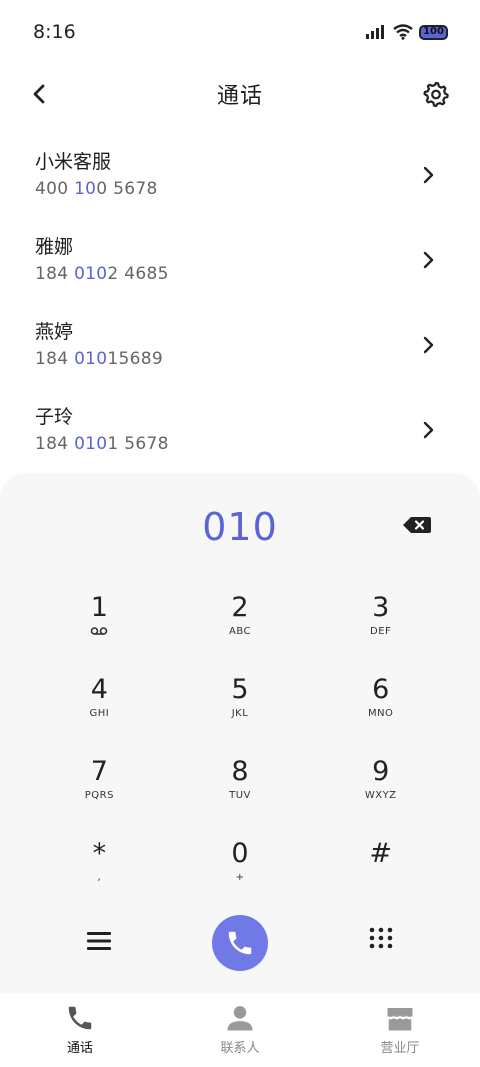  I want to click on key-digit: 8, so click(240, 771).